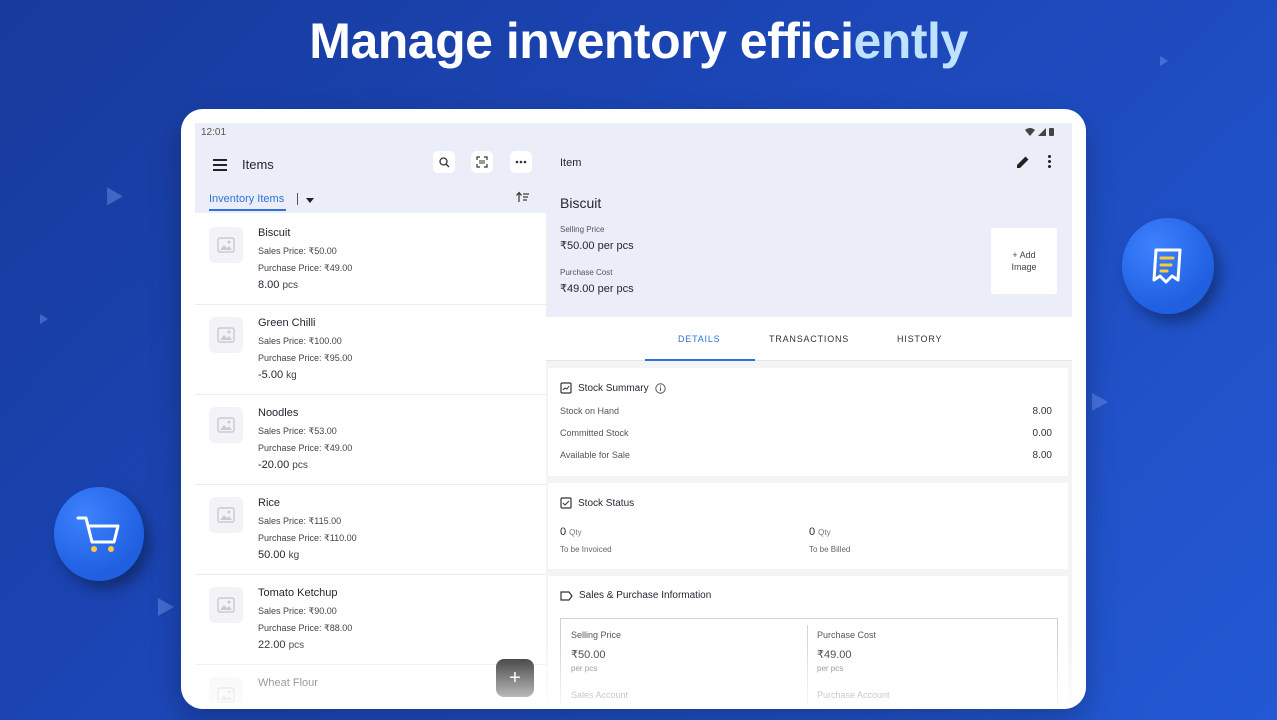  What do you see at coordinates (1042, 433) in the screenshot?
I see `committed-stock-value: 0.00` at bounding box center [1042, 433].